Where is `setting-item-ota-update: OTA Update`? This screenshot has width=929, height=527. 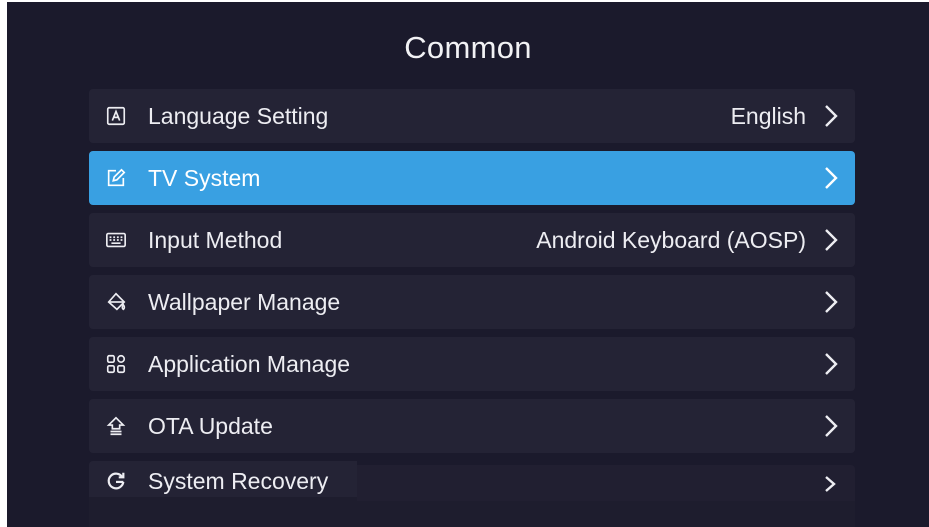
setting-item-ota-update: OTA Update is located at coordinates (472, 426).